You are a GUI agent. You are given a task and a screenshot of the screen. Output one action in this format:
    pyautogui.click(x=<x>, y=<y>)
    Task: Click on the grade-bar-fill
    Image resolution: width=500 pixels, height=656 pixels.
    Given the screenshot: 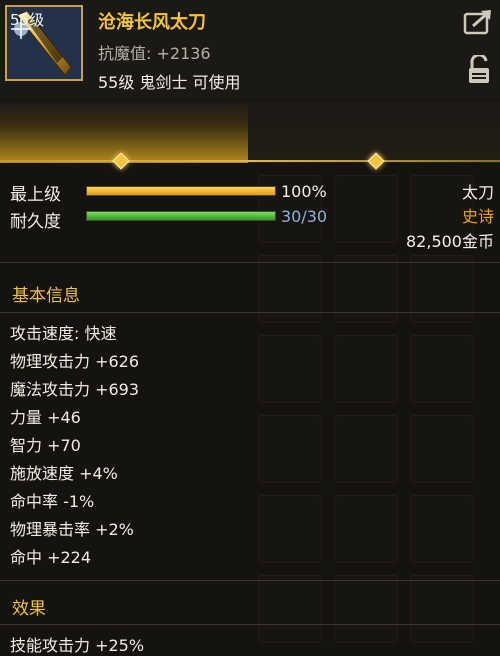 What is the action you would take?
    pyautogui.click(x=181, y=191)
    